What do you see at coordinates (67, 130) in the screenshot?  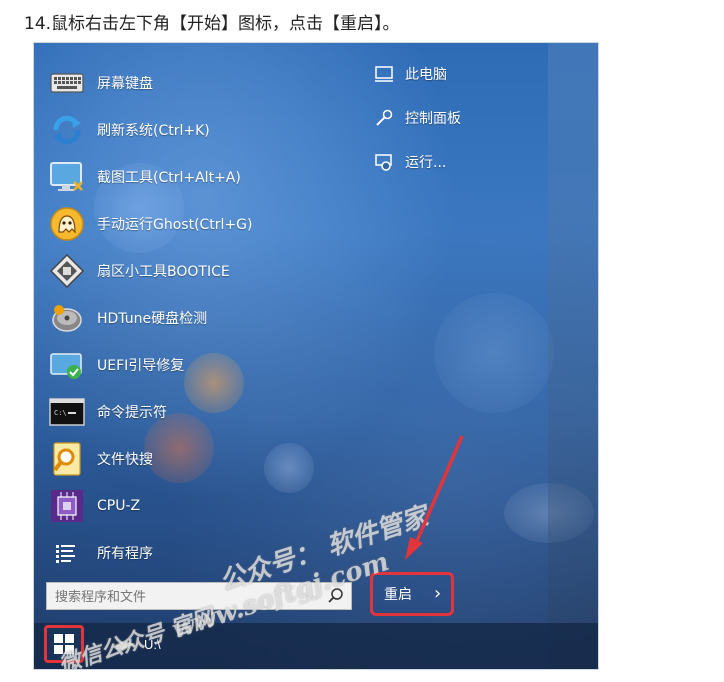 I see `refresh-icon` at bounding box center [67, 130].